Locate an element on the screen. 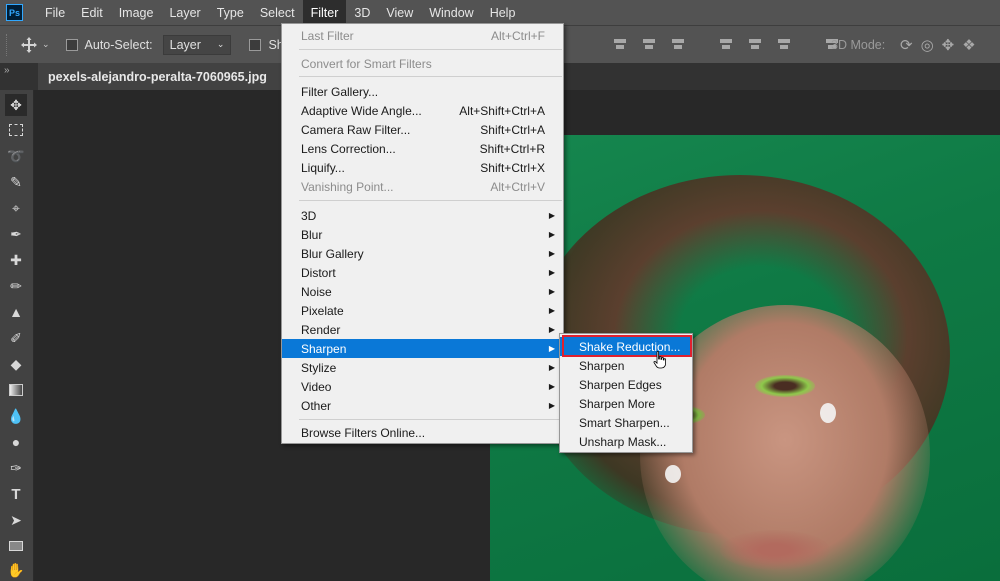 This screenshot has width=1000, height=581. options-grip is located at coordinates (7, 44).